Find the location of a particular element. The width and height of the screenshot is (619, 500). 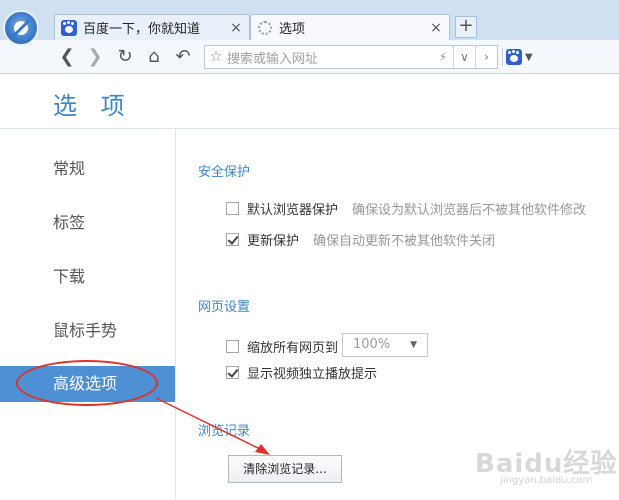

tab-title: 百度一下，你就知道 is located at coordinates (142, 29).